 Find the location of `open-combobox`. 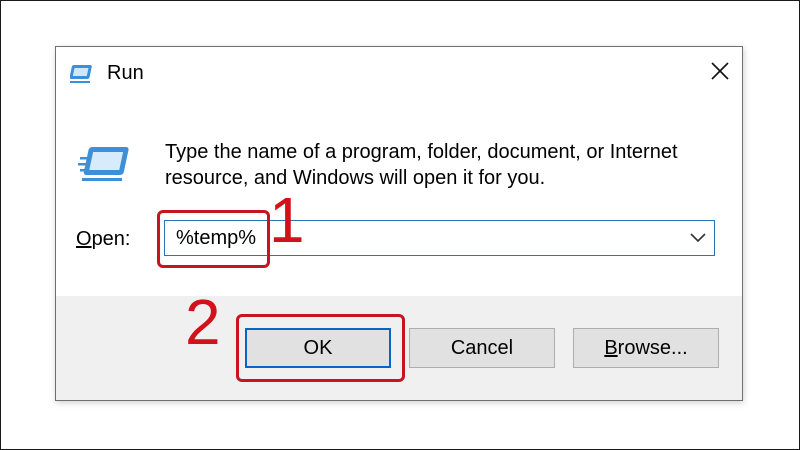

open-combobox is located at coordinates (439, 238).